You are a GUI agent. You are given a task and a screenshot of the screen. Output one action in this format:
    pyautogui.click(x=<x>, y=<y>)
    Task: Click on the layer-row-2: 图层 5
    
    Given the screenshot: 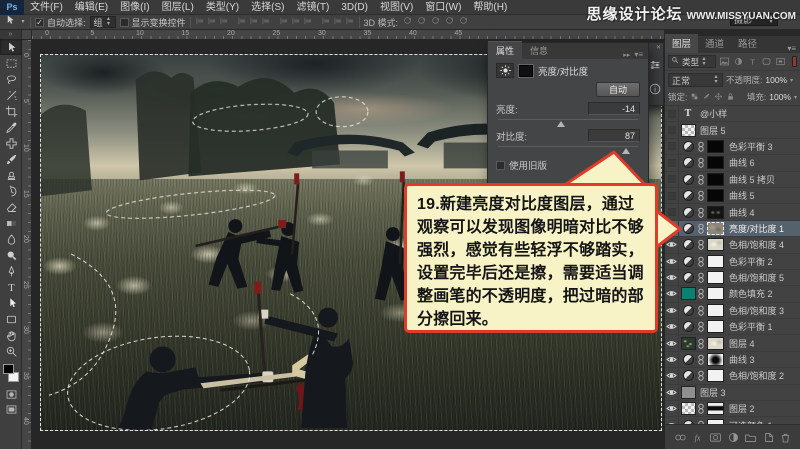 What is the action you would take?
    pyautogui.click(x=732, y=130)
    